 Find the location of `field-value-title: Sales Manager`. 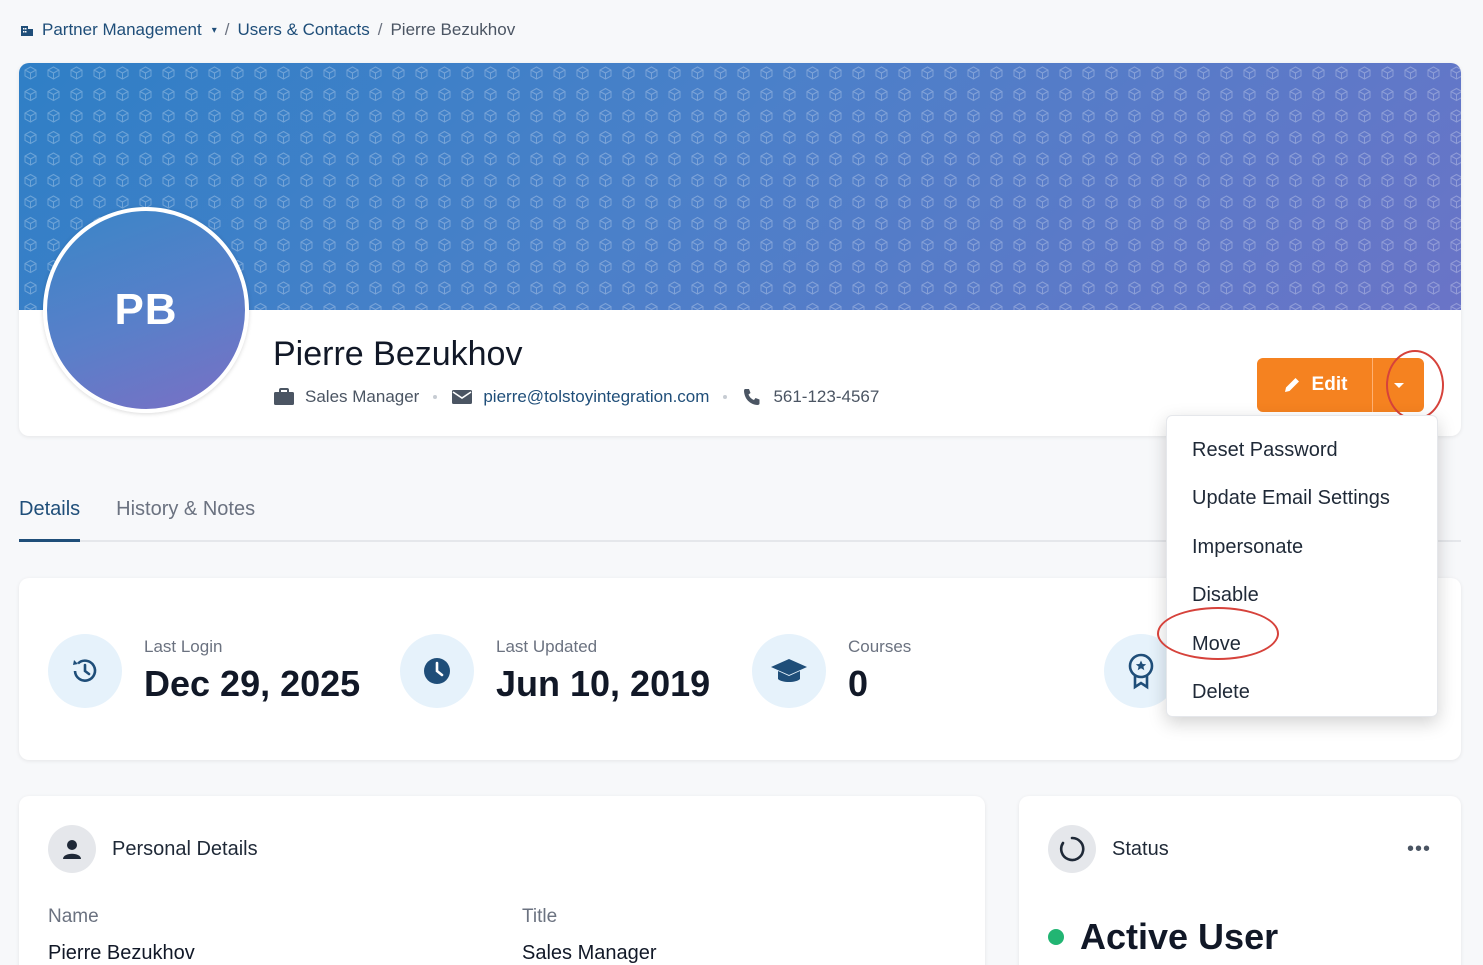

field-value-title: Sales Manager is located at coordinates (589, 953).